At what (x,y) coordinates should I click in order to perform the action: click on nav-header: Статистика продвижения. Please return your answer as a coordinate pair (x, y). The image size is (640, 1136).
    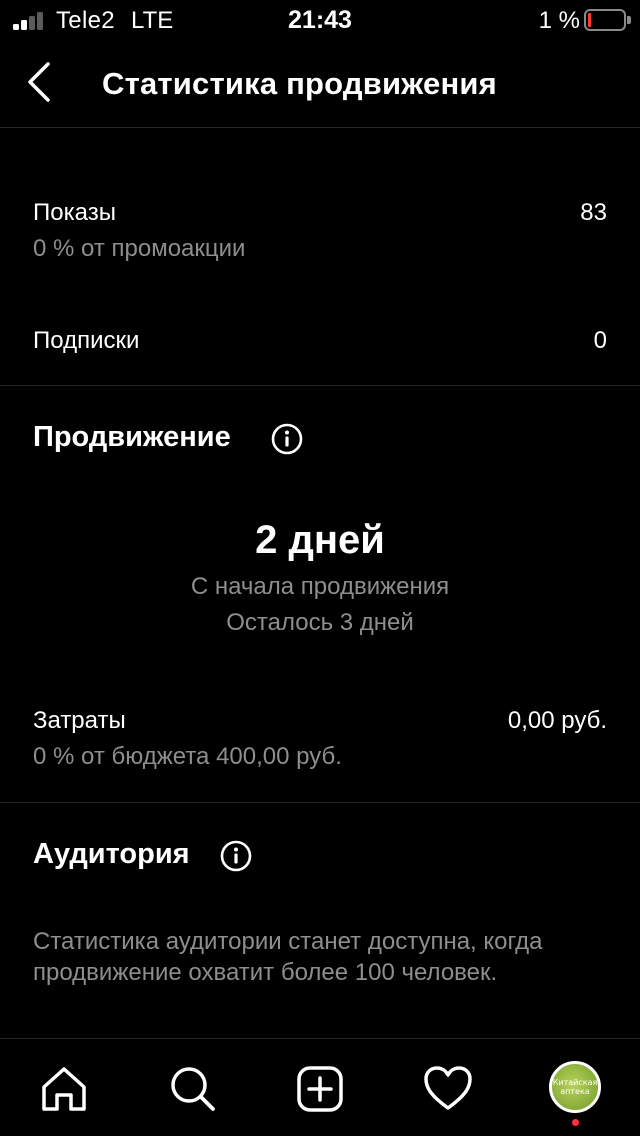
    Looking at the image, I should click on (320, 86).